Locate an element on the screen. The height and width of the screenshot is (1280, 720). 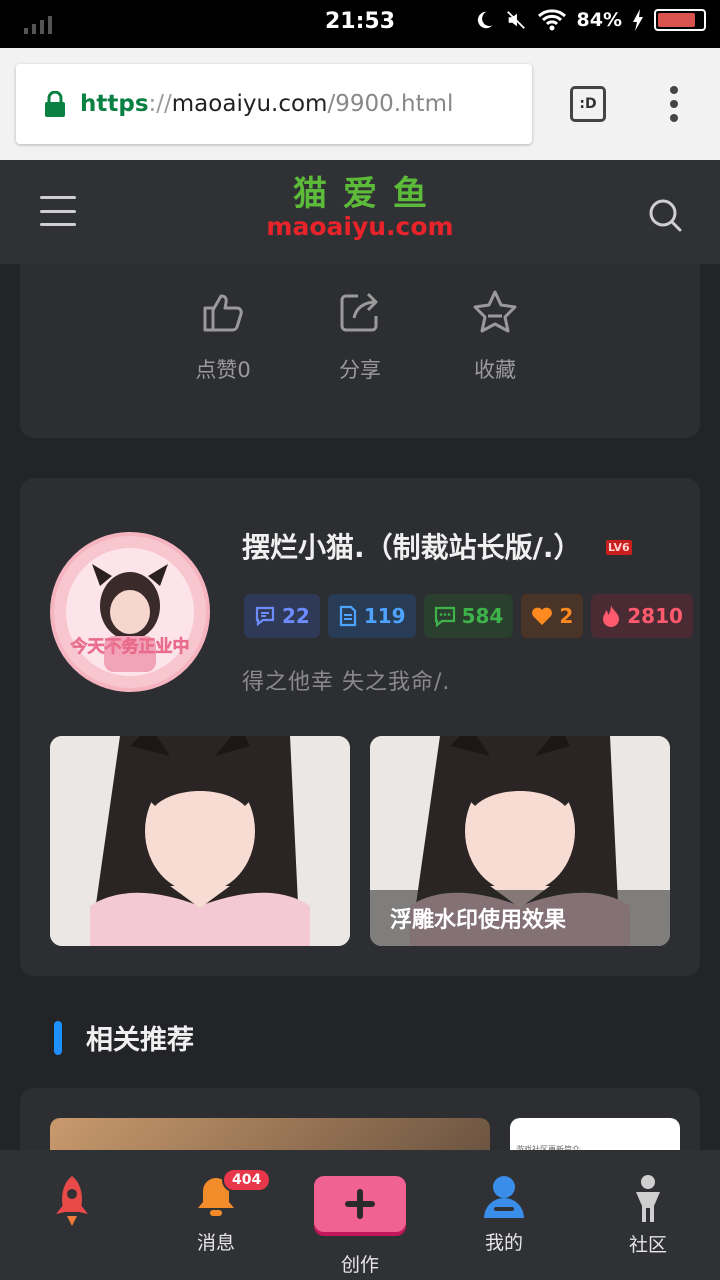
like-count: 0 is located at coordinates (244, 370).